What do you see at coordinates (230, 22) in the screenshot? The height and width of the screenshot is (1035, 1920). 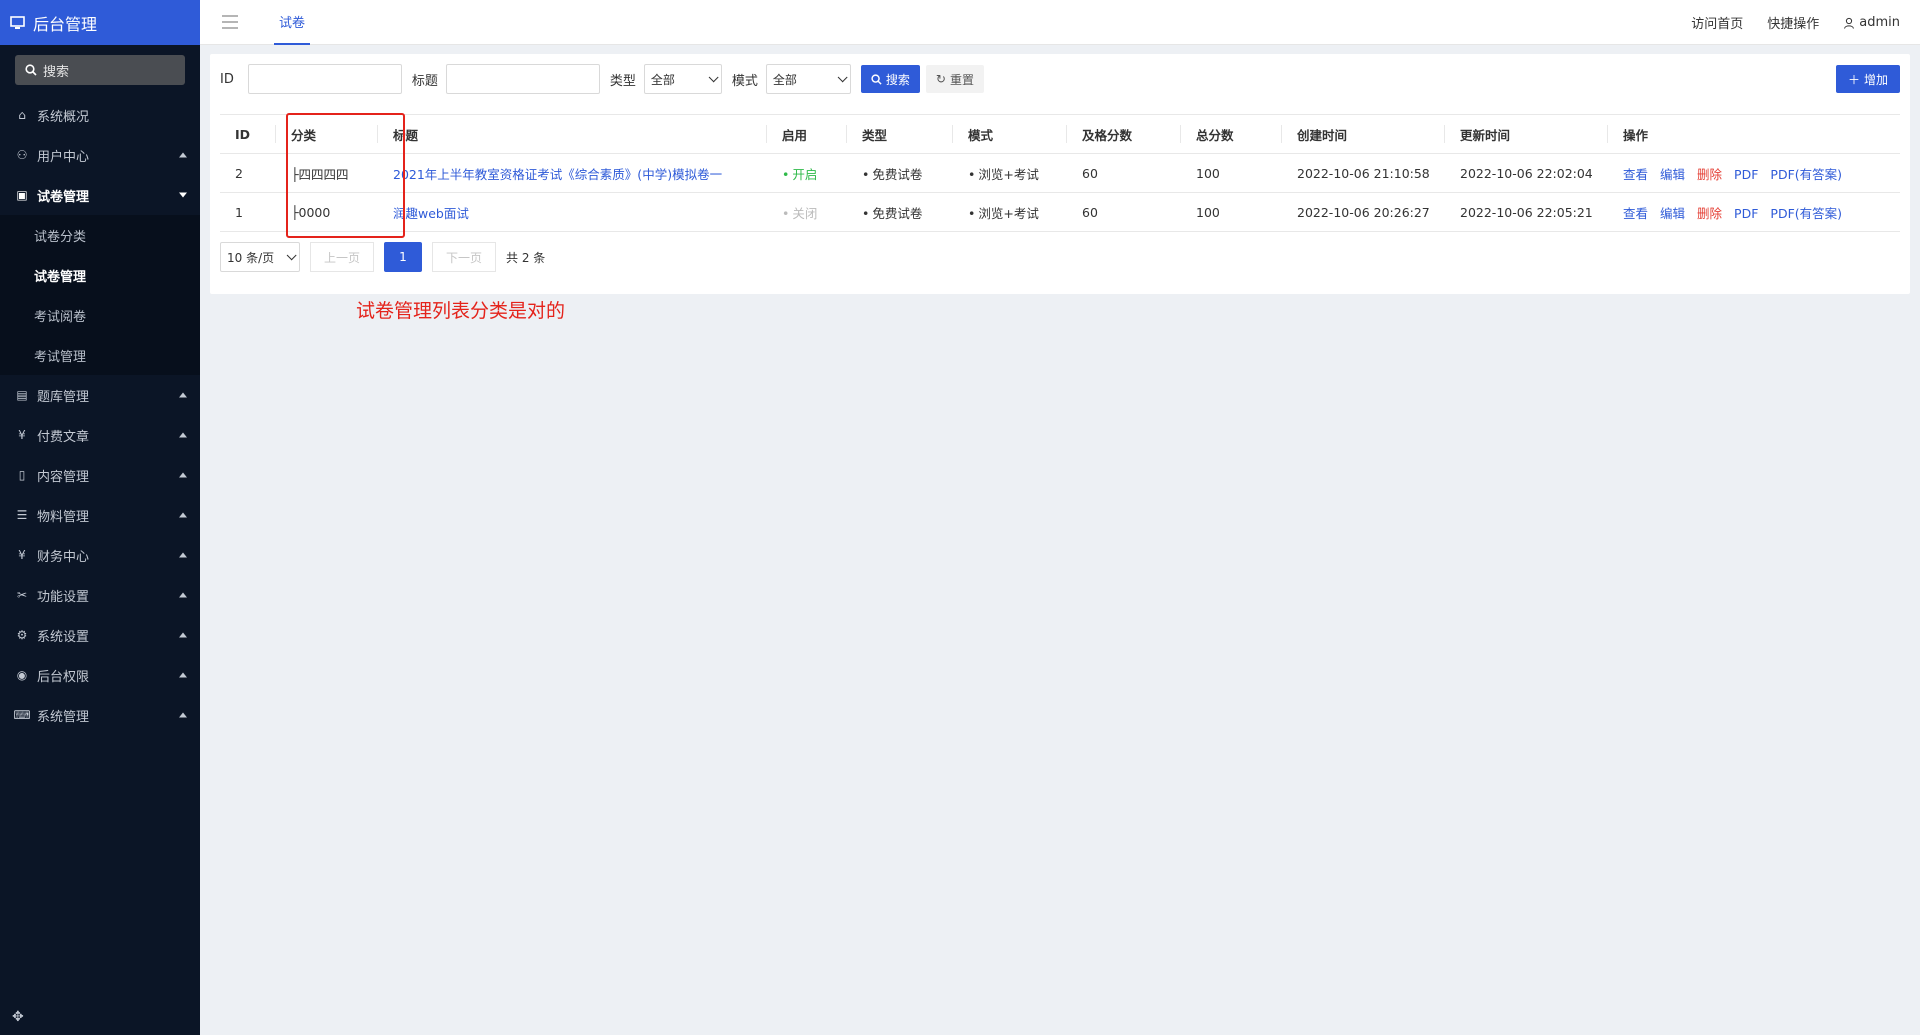 I see `menu-toggle-icon` at bounding box center [230, 22].